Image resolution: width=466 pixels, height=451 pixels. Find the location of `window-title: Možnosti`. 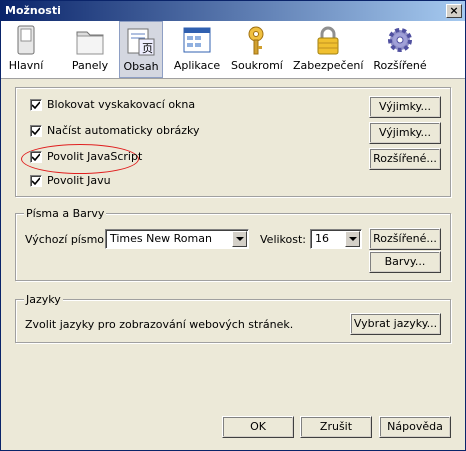

window-title: Možnosti is located at coordinates (33, 10).